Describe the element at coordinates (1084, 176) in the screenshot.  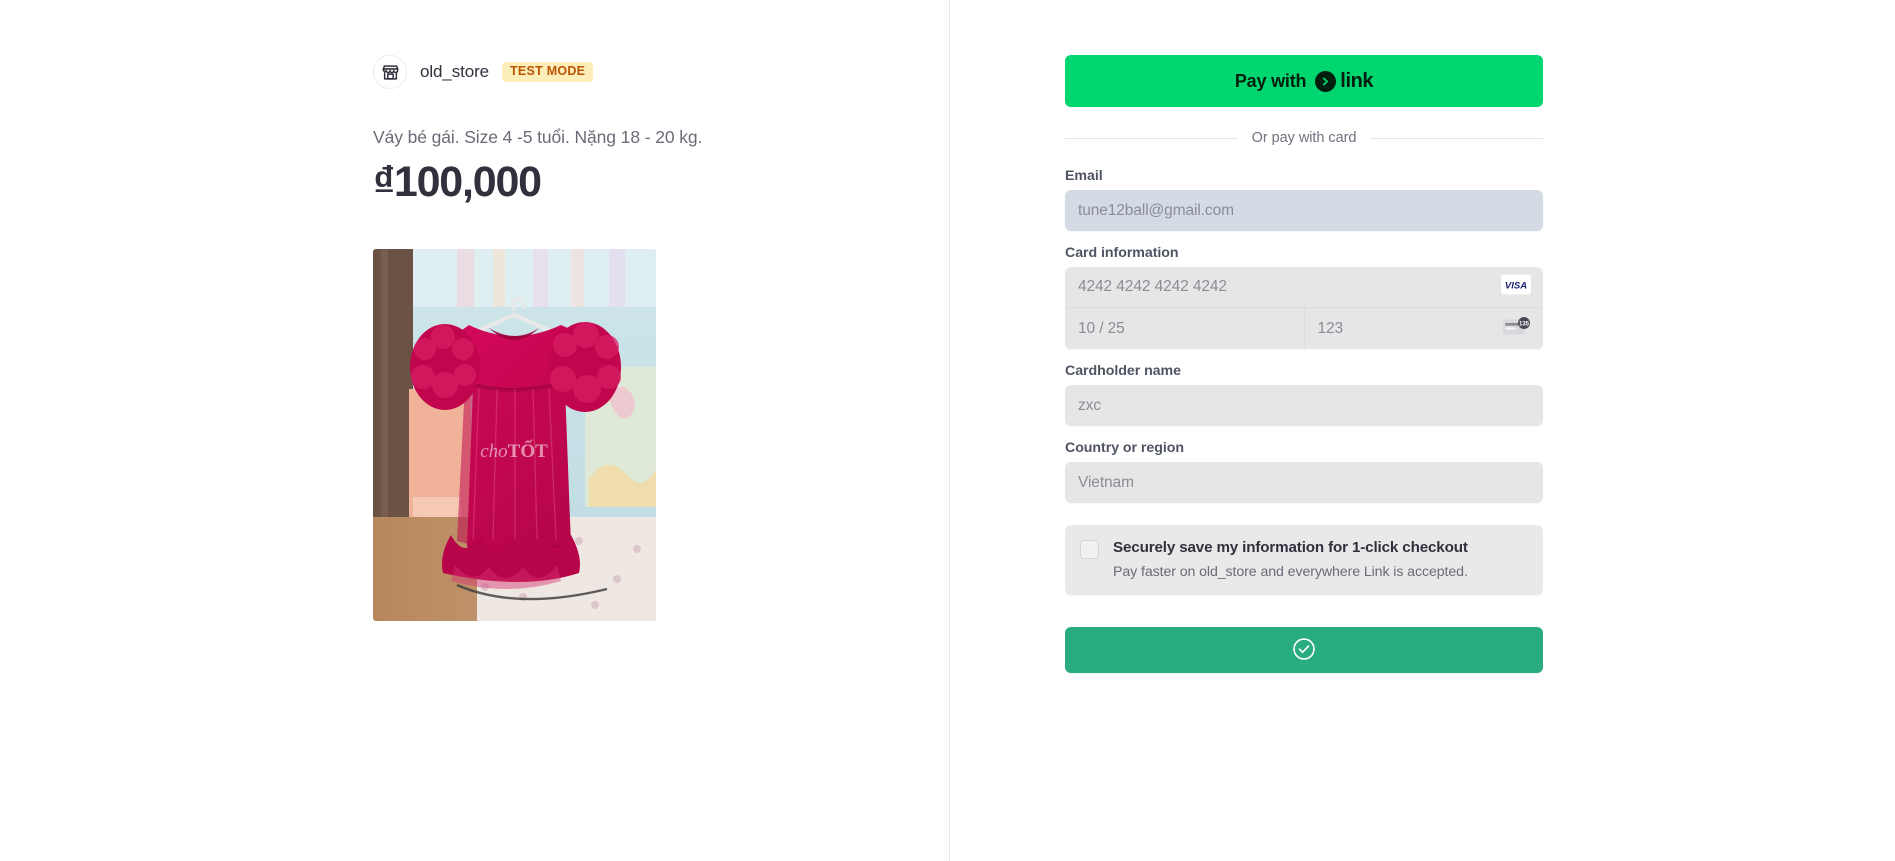
I see `email-label: Email` at that location.